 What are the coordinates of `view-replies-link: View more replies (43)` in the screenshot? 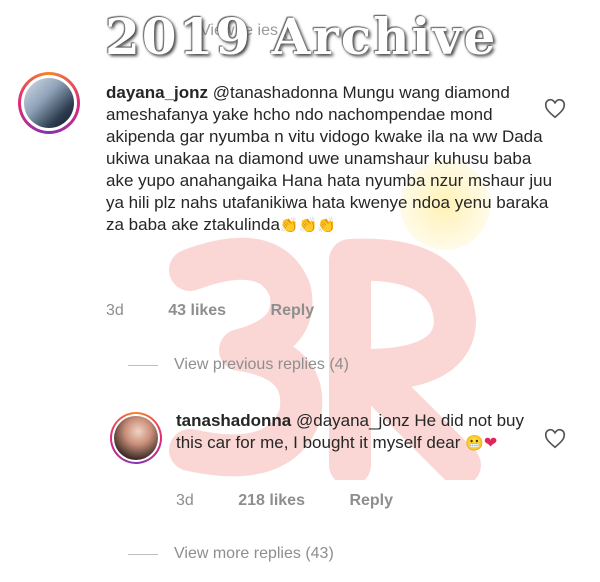 It's located at (231, 554).